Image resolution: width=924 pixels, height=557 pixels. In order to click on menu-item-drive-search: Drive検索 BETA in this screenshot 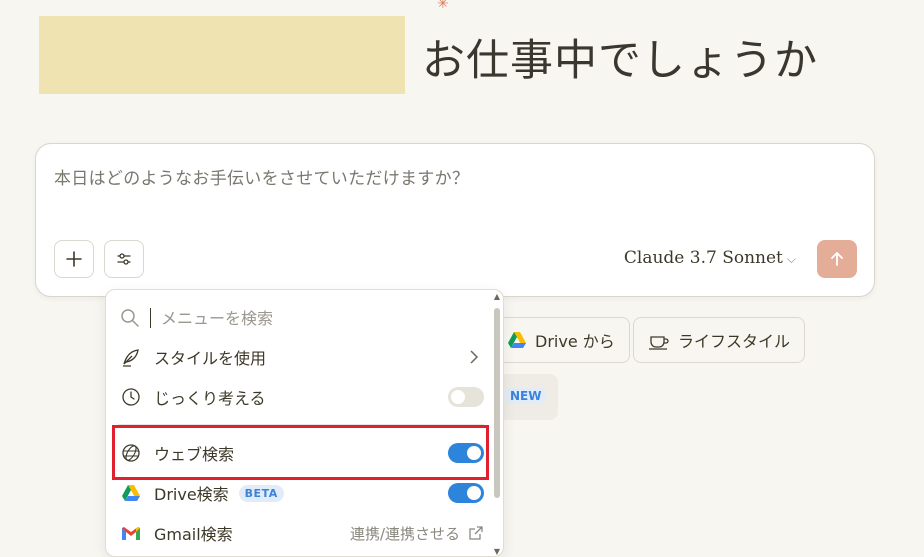, I will do `click(301, 493)`.